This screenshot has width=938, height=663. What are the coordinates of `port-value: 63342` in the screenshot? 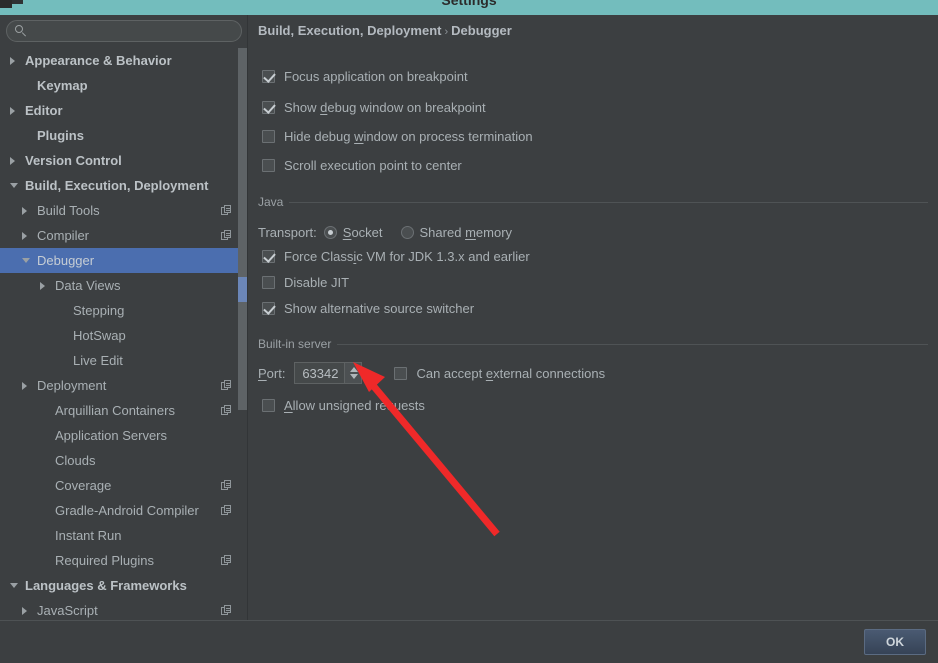 It's located at (319, 373).